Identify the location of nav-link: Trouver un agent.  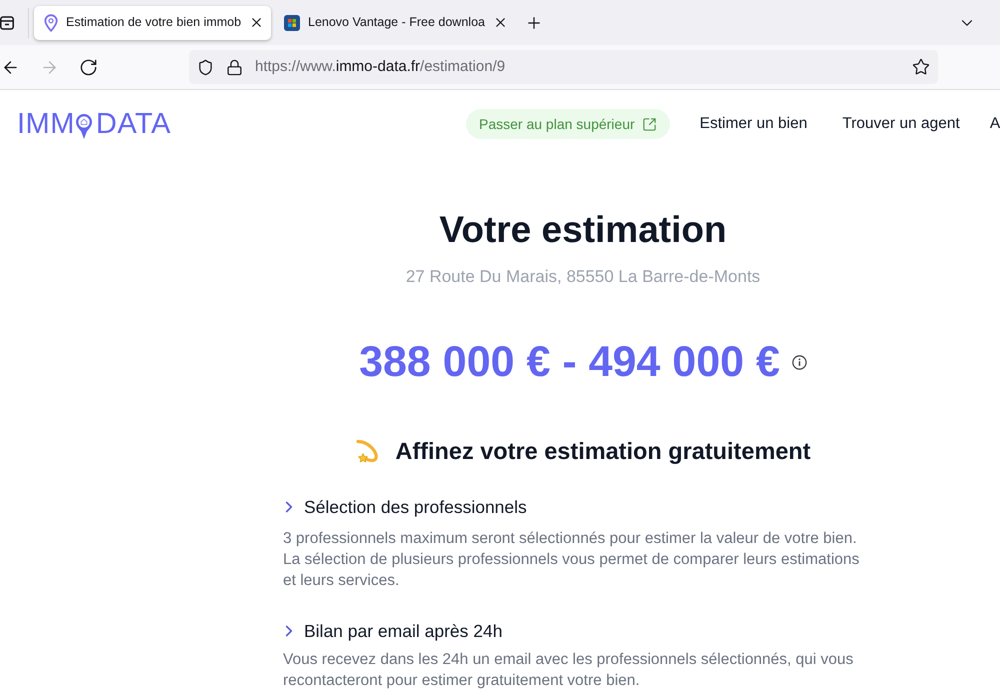
(901, 124).